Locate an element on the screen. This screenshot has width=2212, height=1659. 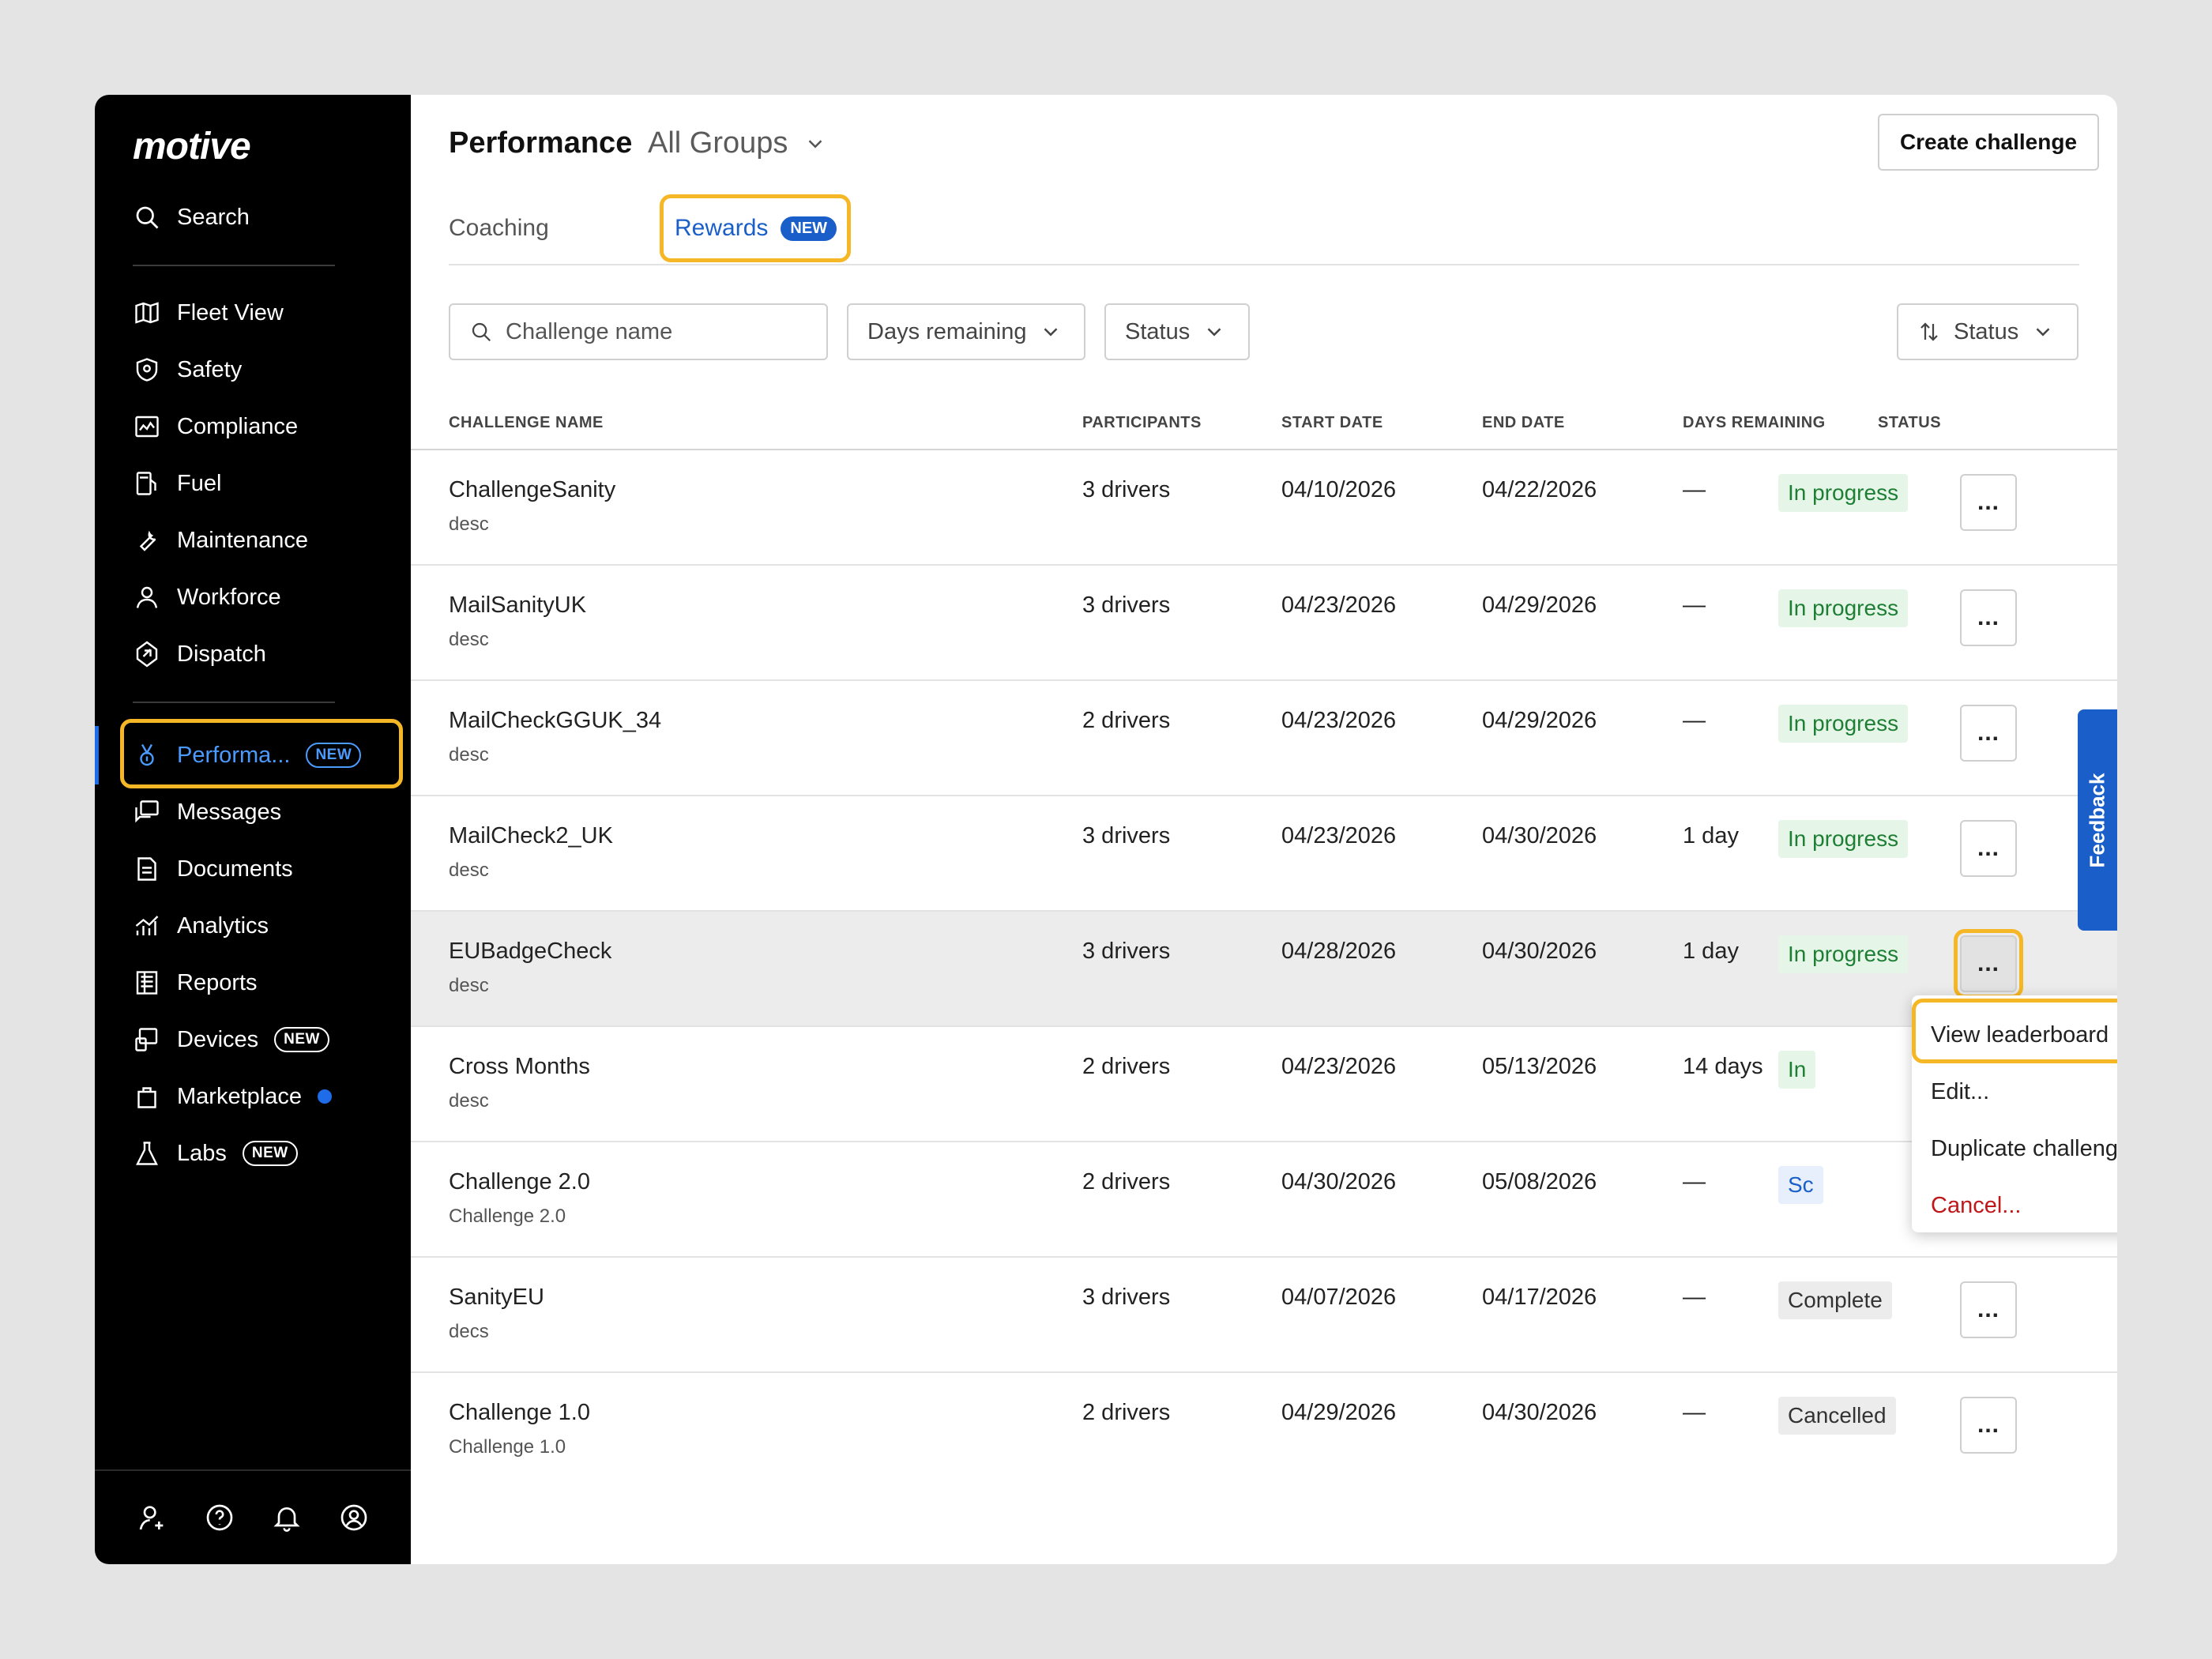
fuel-icon is located at coordinates (146, 484).